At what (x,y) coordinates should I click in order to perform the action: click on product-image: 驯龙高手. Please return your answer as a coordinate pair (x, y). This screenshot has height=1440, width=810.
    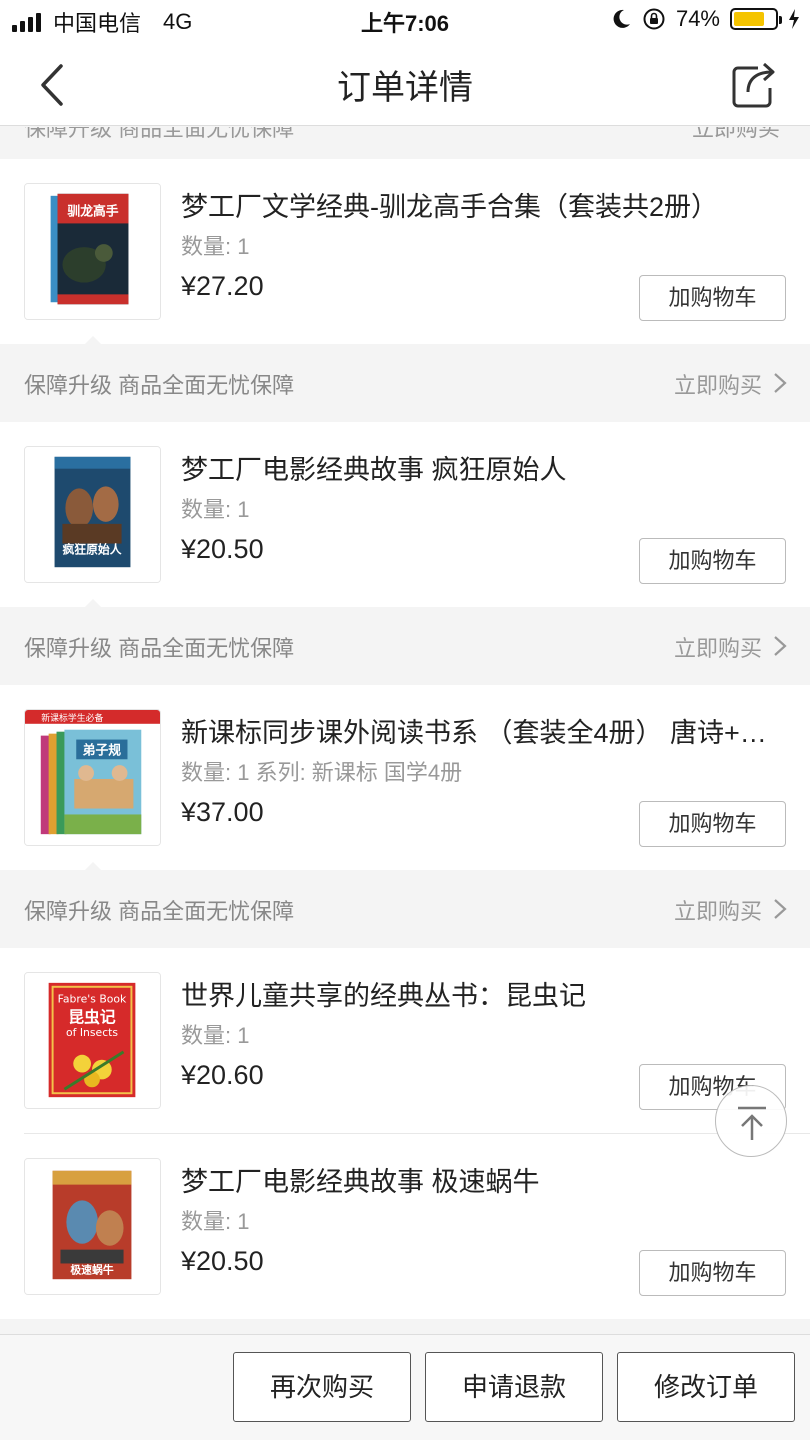
    Looking at the image, I should click on (92, 251).